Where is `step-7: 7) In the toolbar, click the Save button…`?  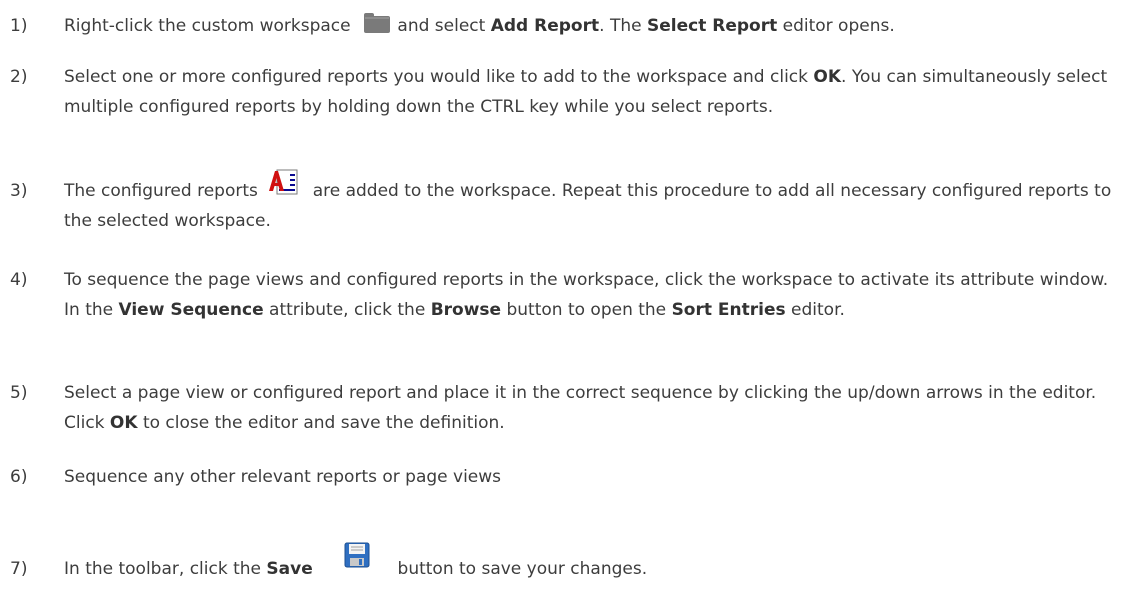
step-7: 7) In the toolbar, click the Save button… is located at coordinates (564, 565).